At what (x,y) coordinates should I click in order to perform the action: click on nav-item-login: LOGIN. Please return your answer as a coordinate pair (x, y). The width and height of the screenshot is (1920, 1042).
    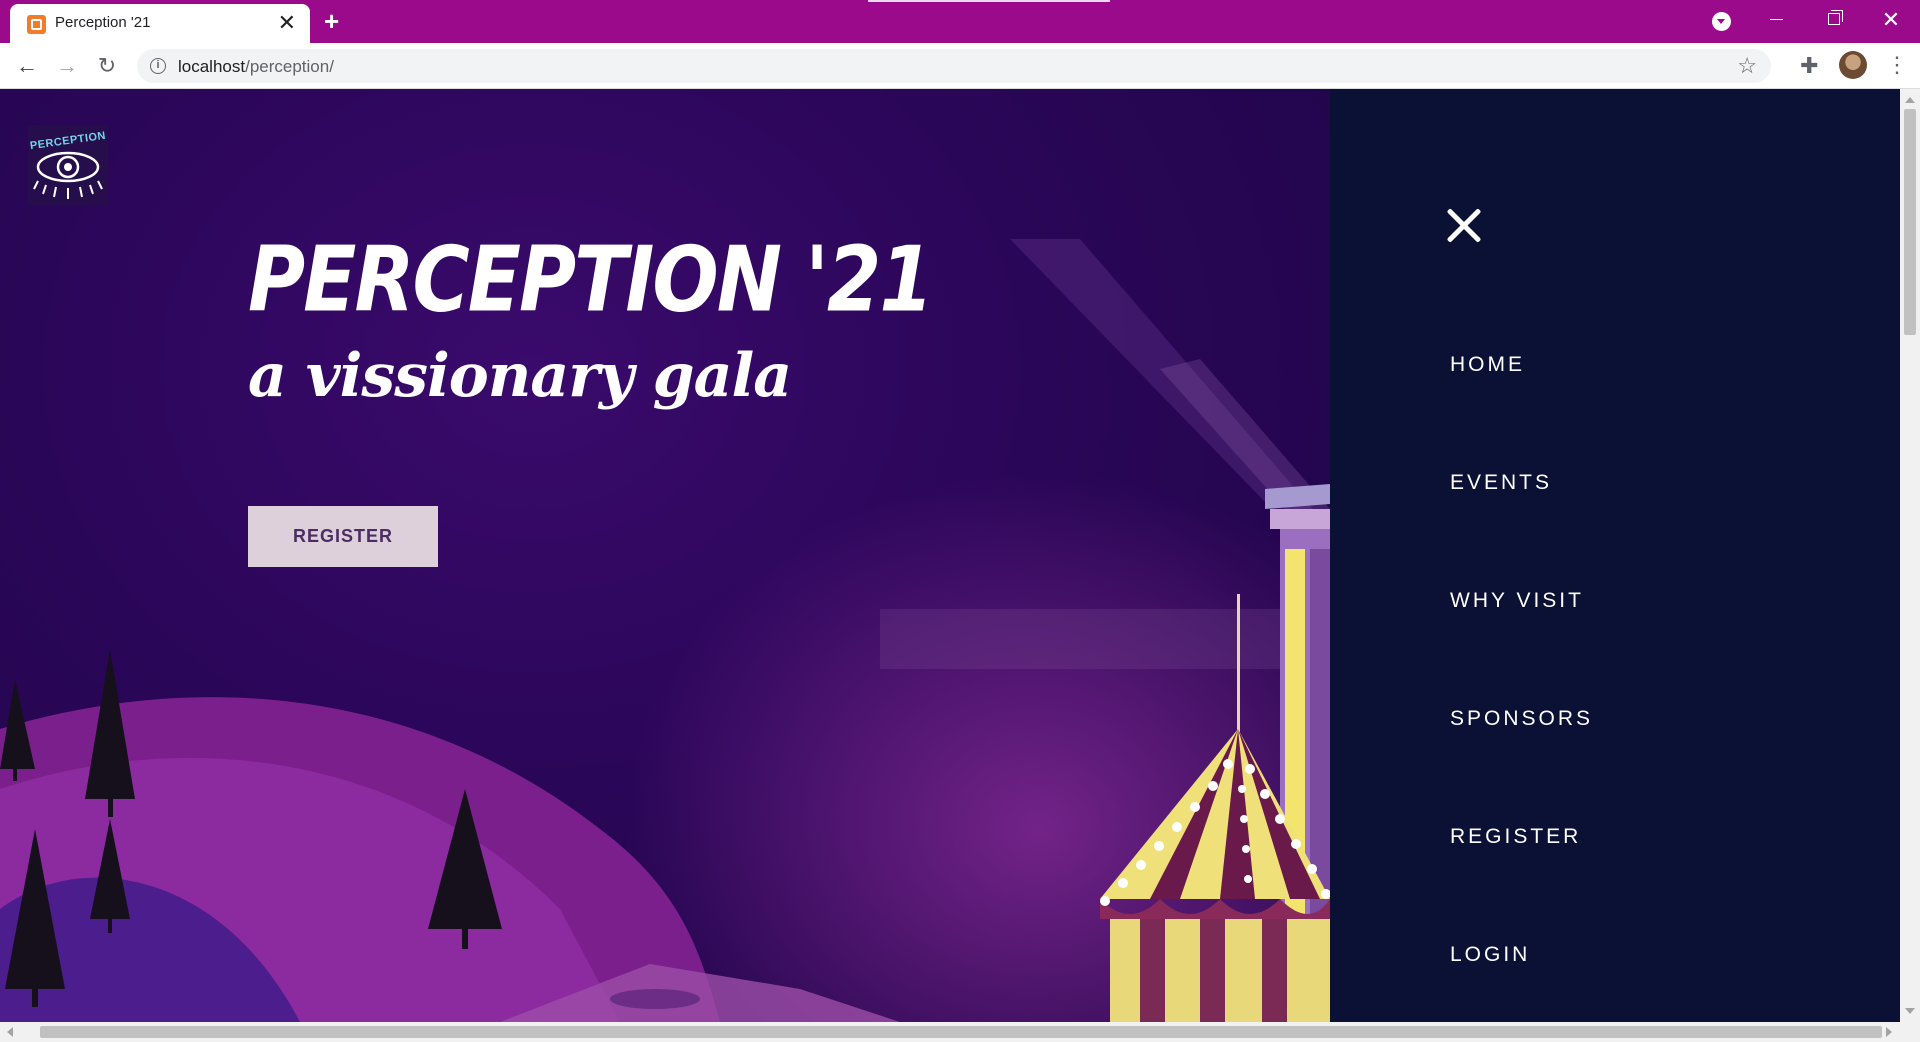
    Looking at the image, I should click on (1490, 955).